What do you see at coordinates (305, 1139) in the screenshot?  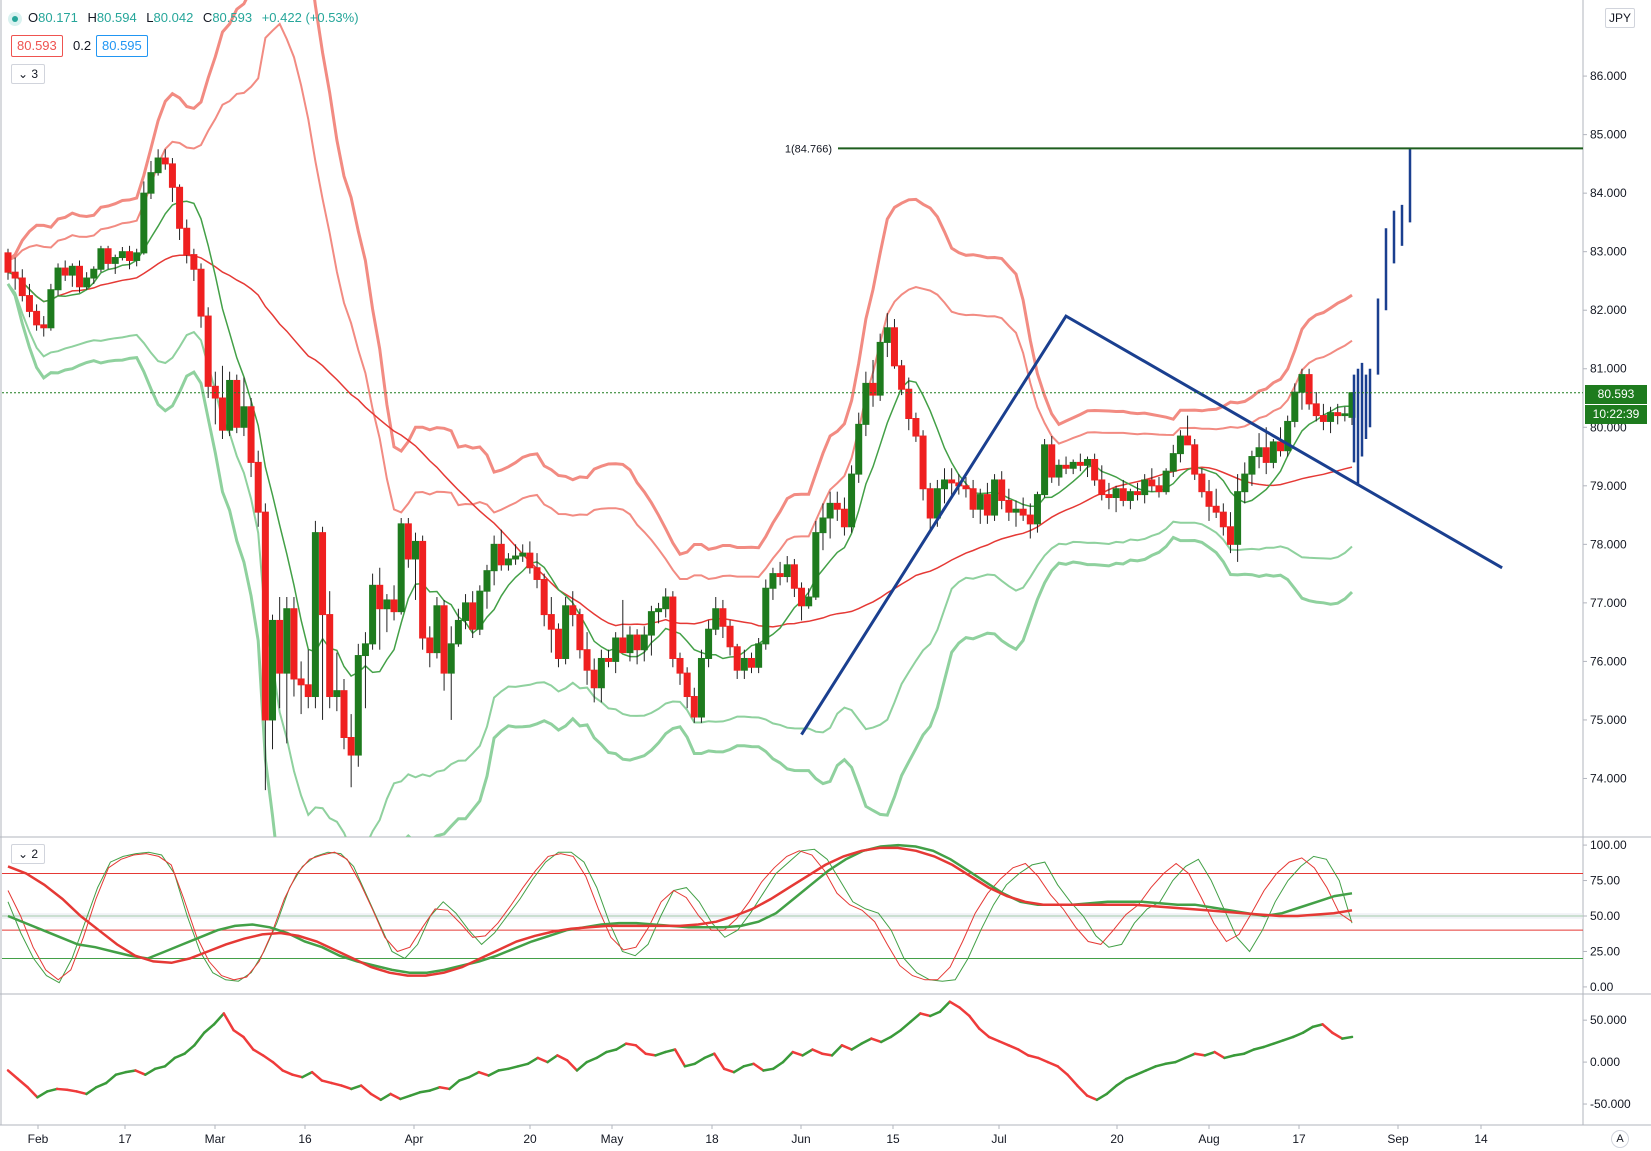 I see `time-tick-label: 16` at bounding box center [305, 1139].